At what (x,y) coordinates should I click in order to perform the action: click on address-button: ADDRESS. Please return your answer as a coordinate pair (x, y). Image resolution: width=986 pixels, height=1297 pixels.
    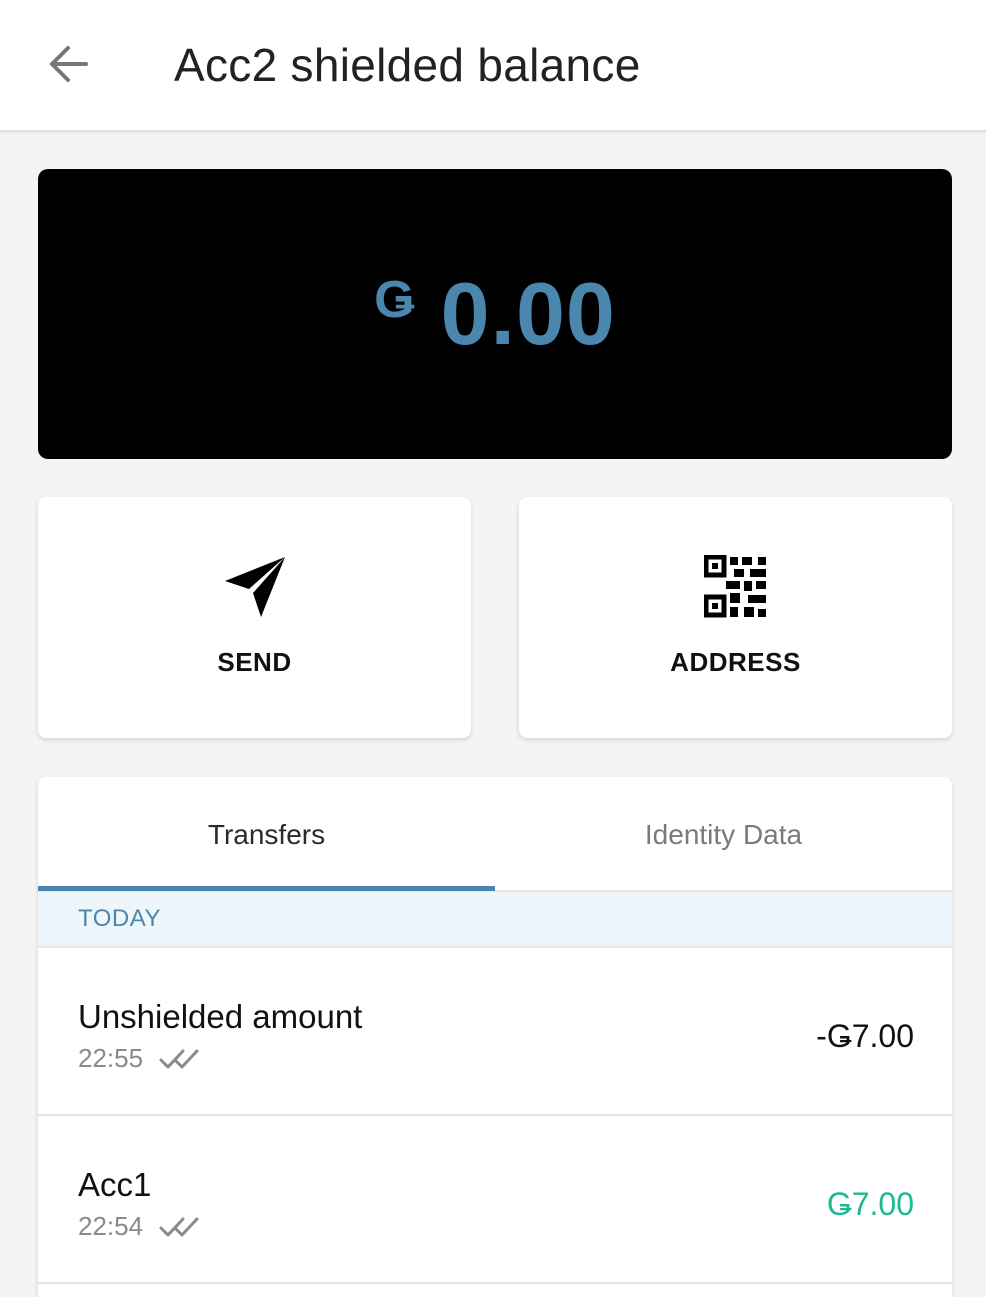
    Looking at the image, I should click on (735, 617).